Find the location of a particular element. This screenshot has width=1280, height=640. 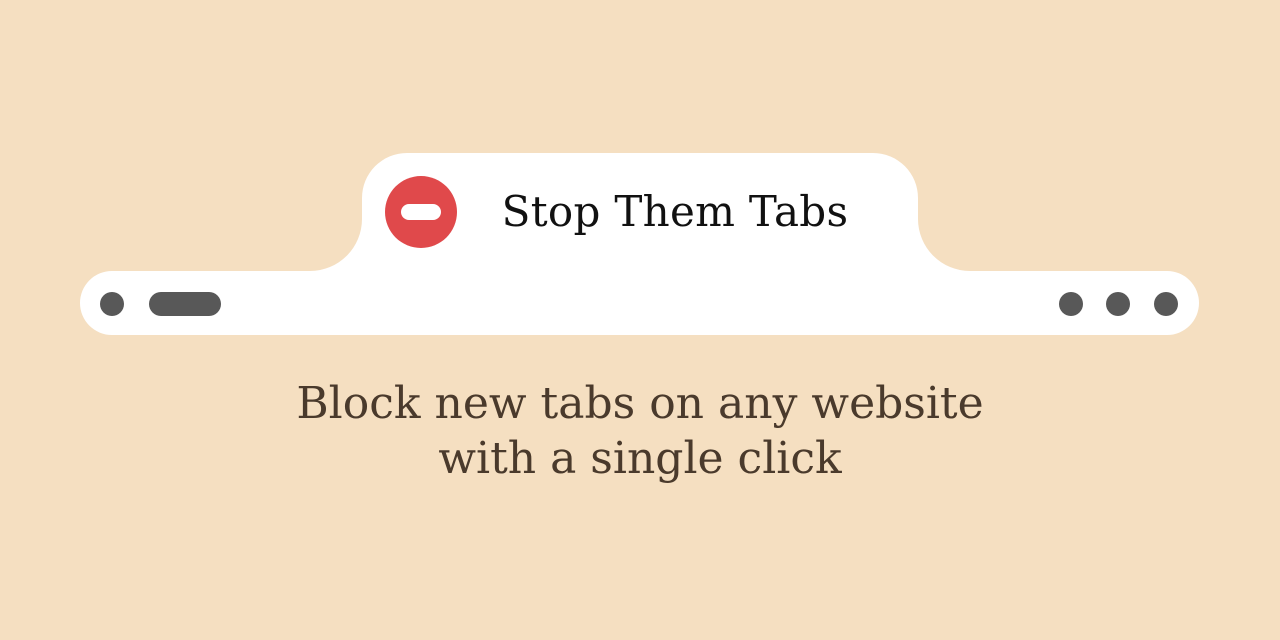

no-entry-bar is located at coordinates (421, 212).